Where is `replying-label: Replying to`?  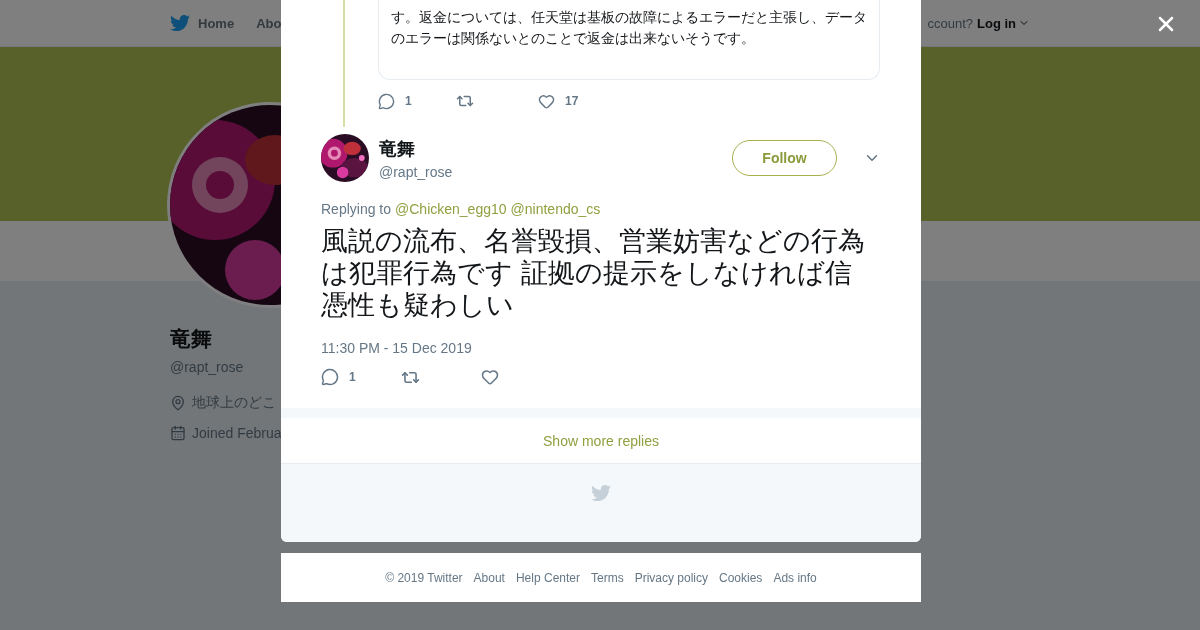 replying-label: Replying to is located at coordinates (356, 209).